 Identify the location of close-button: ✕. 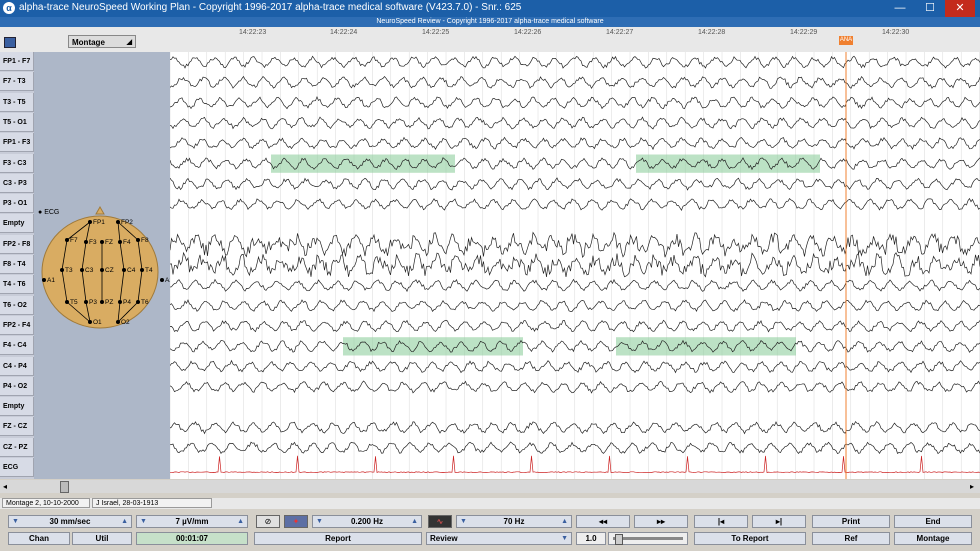
(960, 8).